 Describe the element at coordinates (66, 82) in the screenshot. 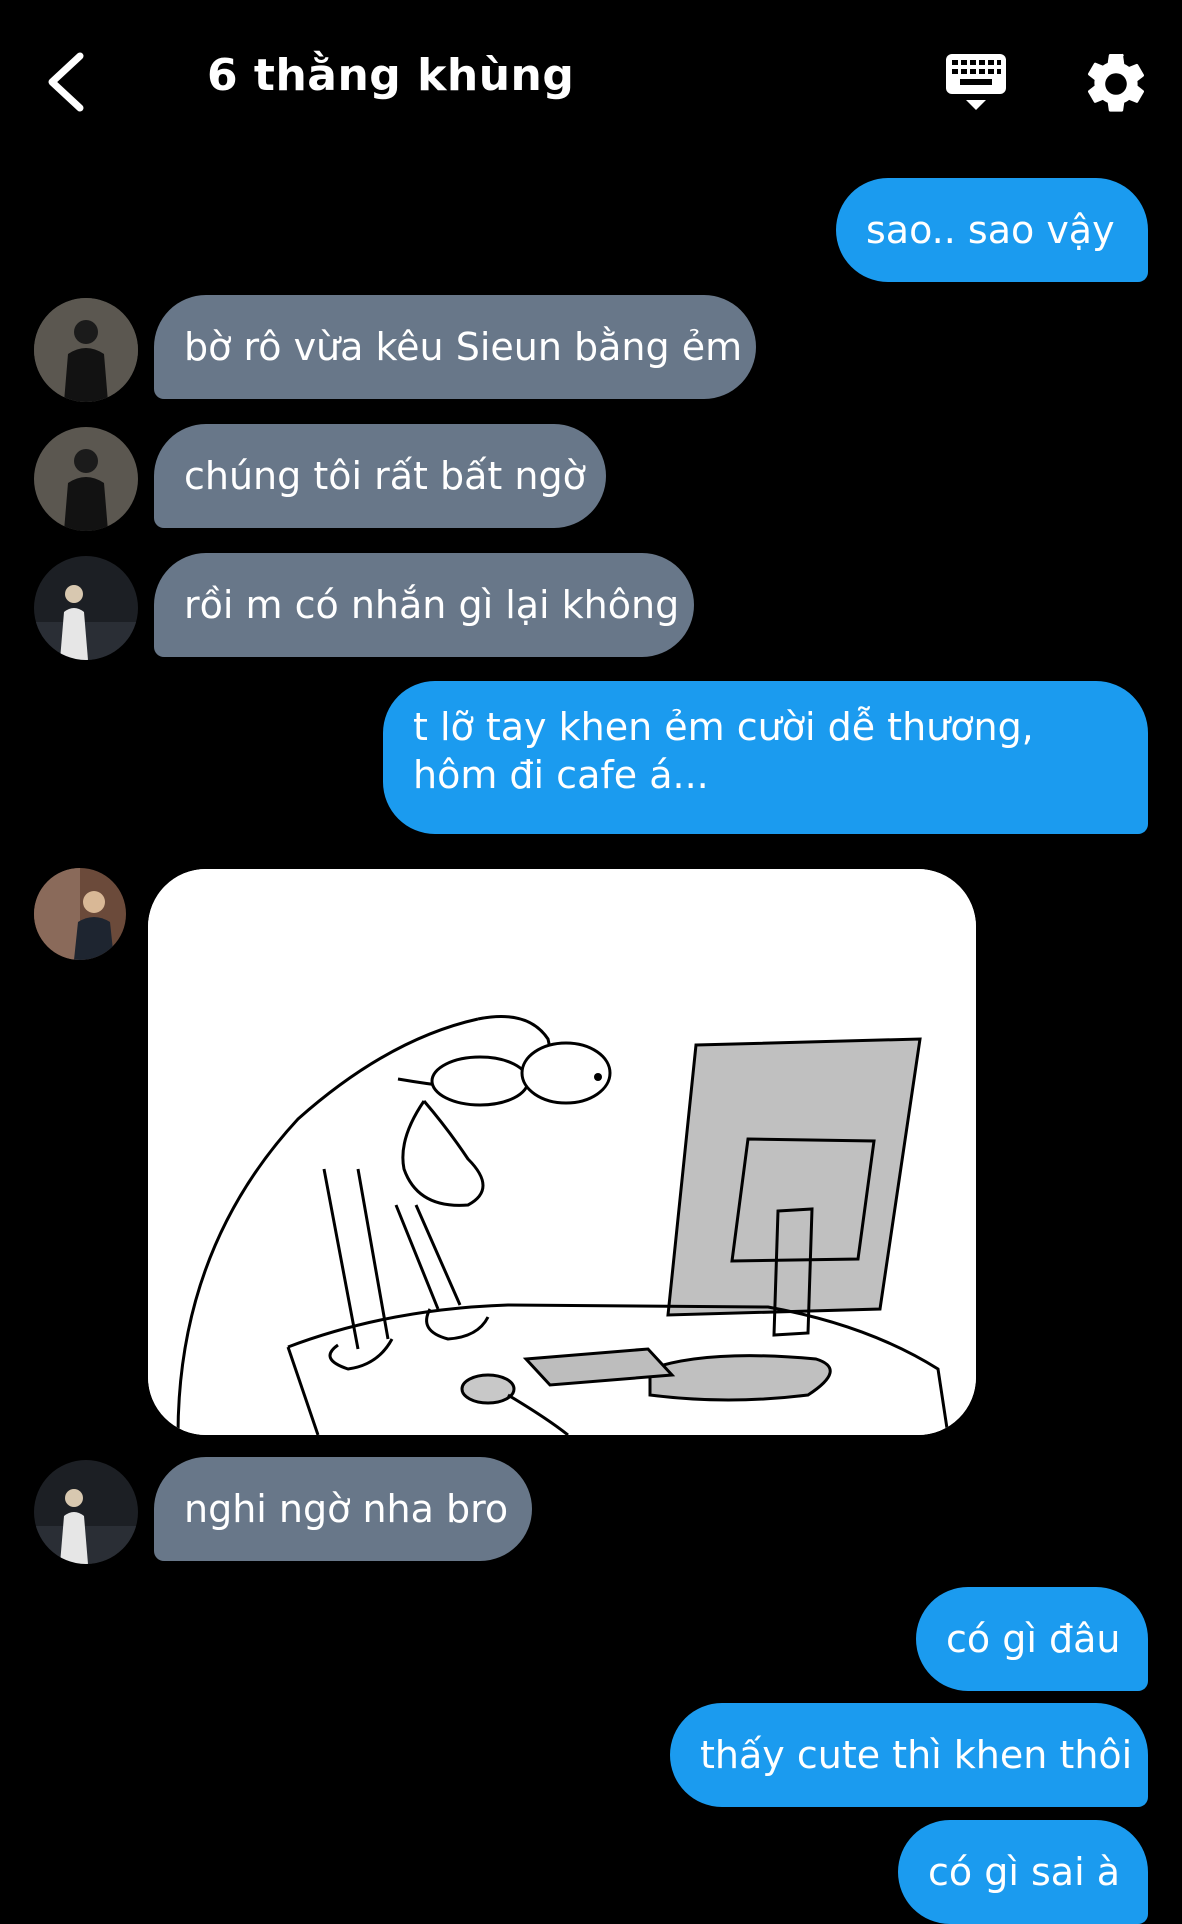

I see `chevron-left-icon` at that location.